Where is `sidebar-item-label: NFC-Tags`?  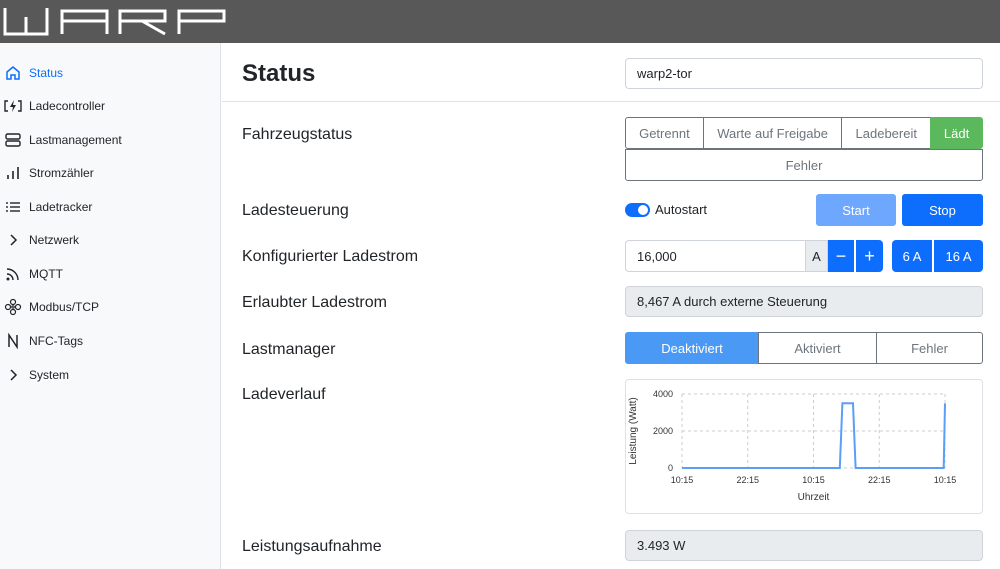
sidebar-item-label: NFC-Tags is located at coordinates (56, 341).